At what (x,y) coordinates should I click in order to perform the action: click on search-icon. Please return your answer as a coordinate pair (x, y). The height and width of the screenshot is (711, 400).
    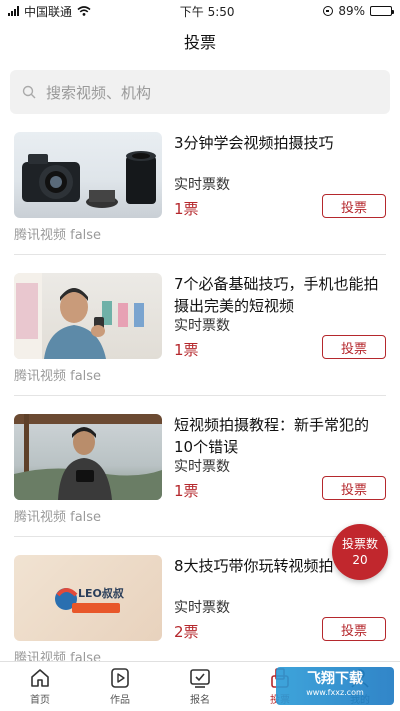
    Looking at the image, I should click on (29, 92).